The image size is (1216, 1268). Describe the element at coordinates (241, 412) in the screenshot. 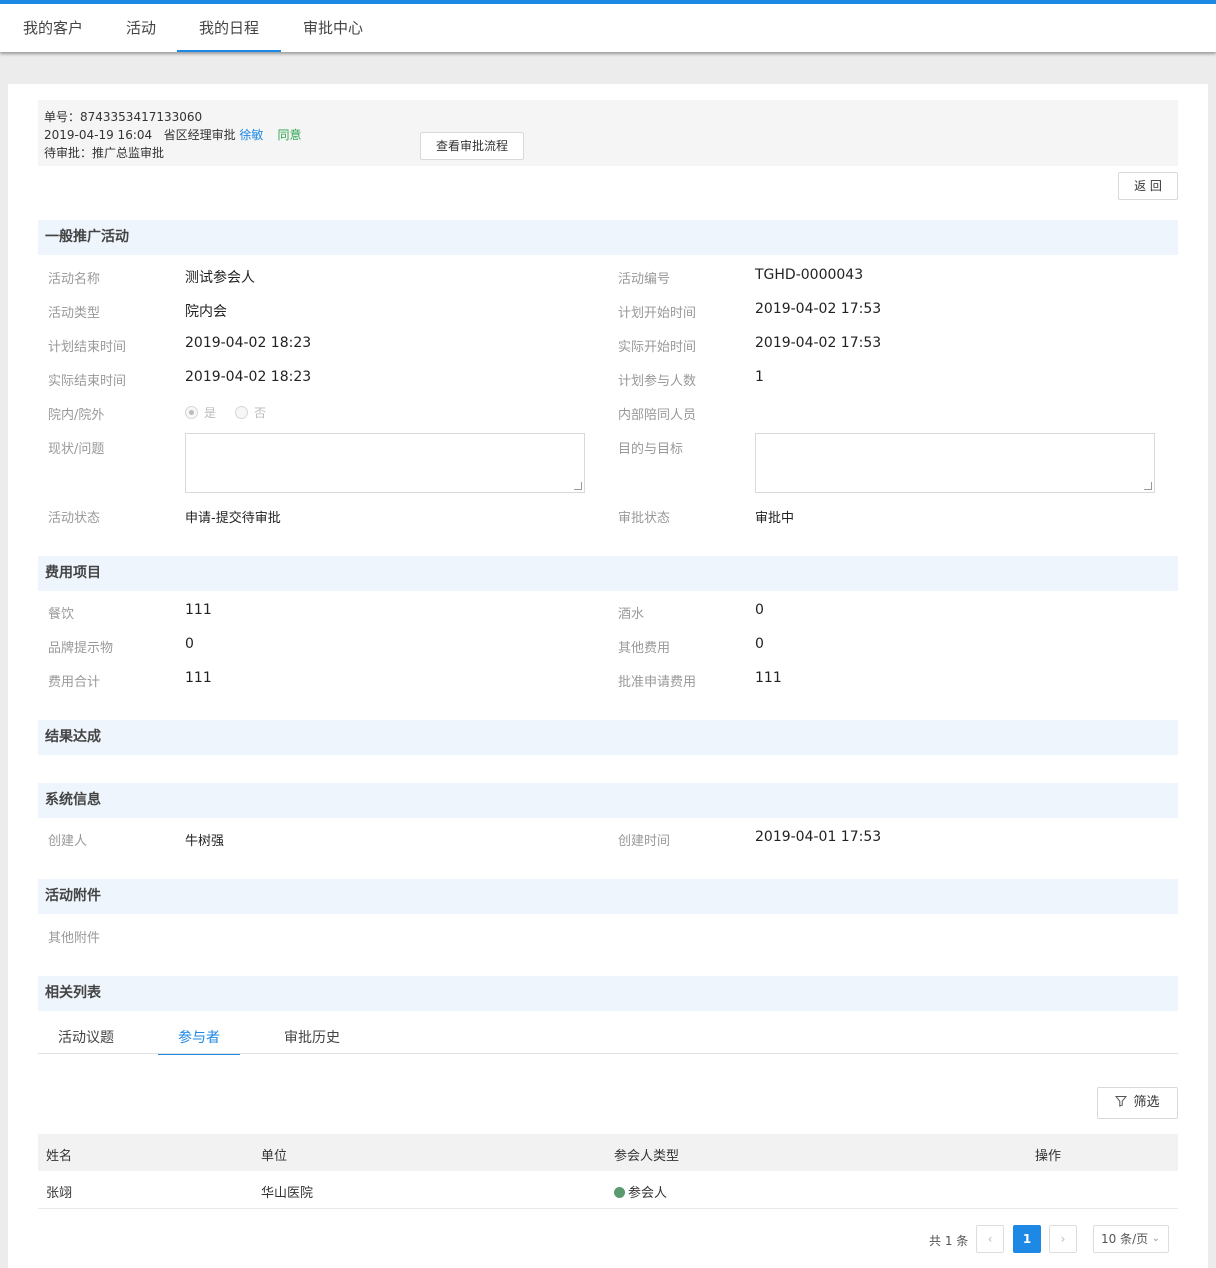

I see `radio-no` at that location.